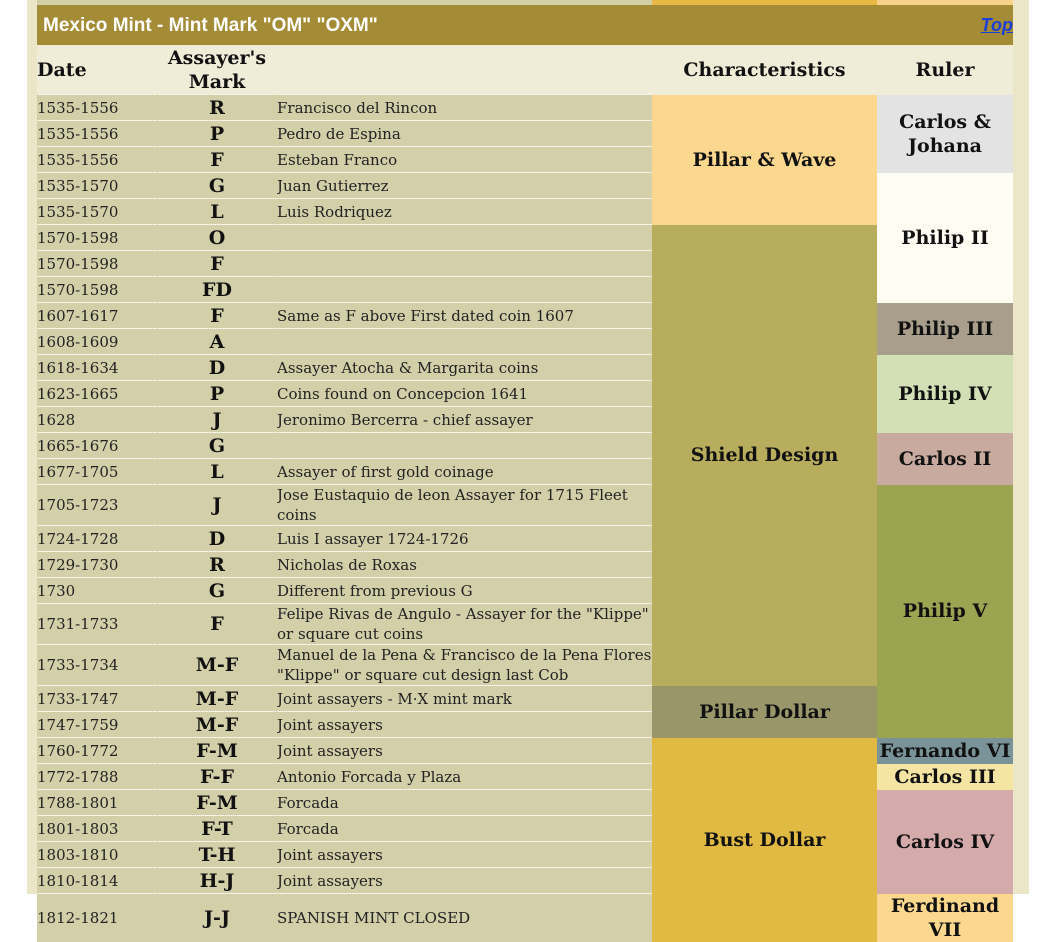 The image size is (1050, 942). Describe the element at coordinates (97, 393) in the screenshot. I see `row-date: 1623-1665` at that location.